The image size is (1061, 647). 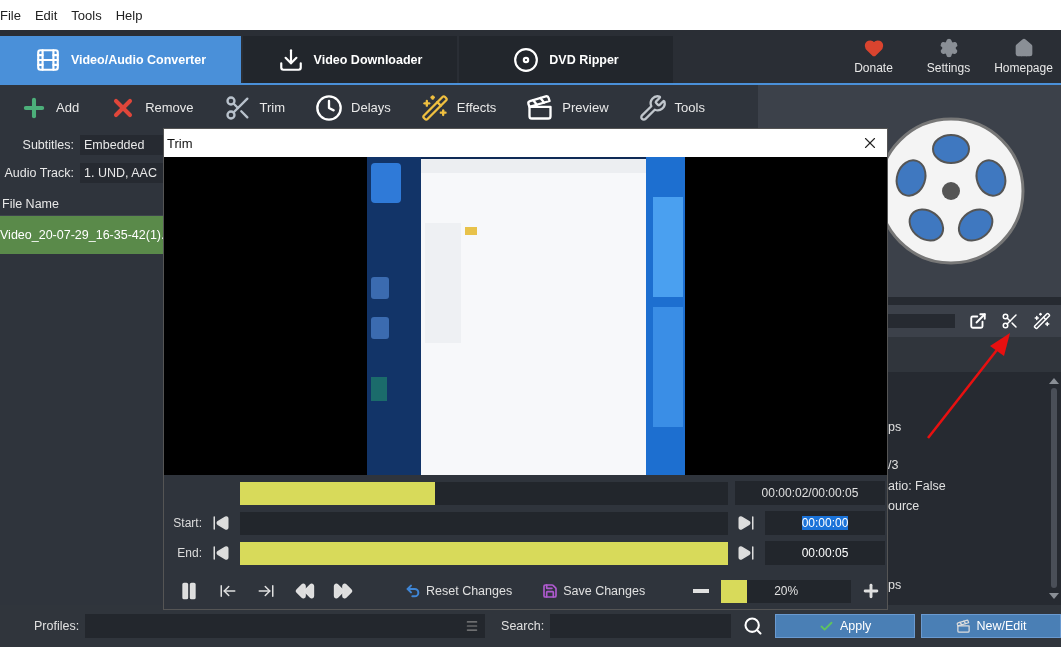 I want to click on new-edit-button: New/Edit, so click(x=991, y=626).